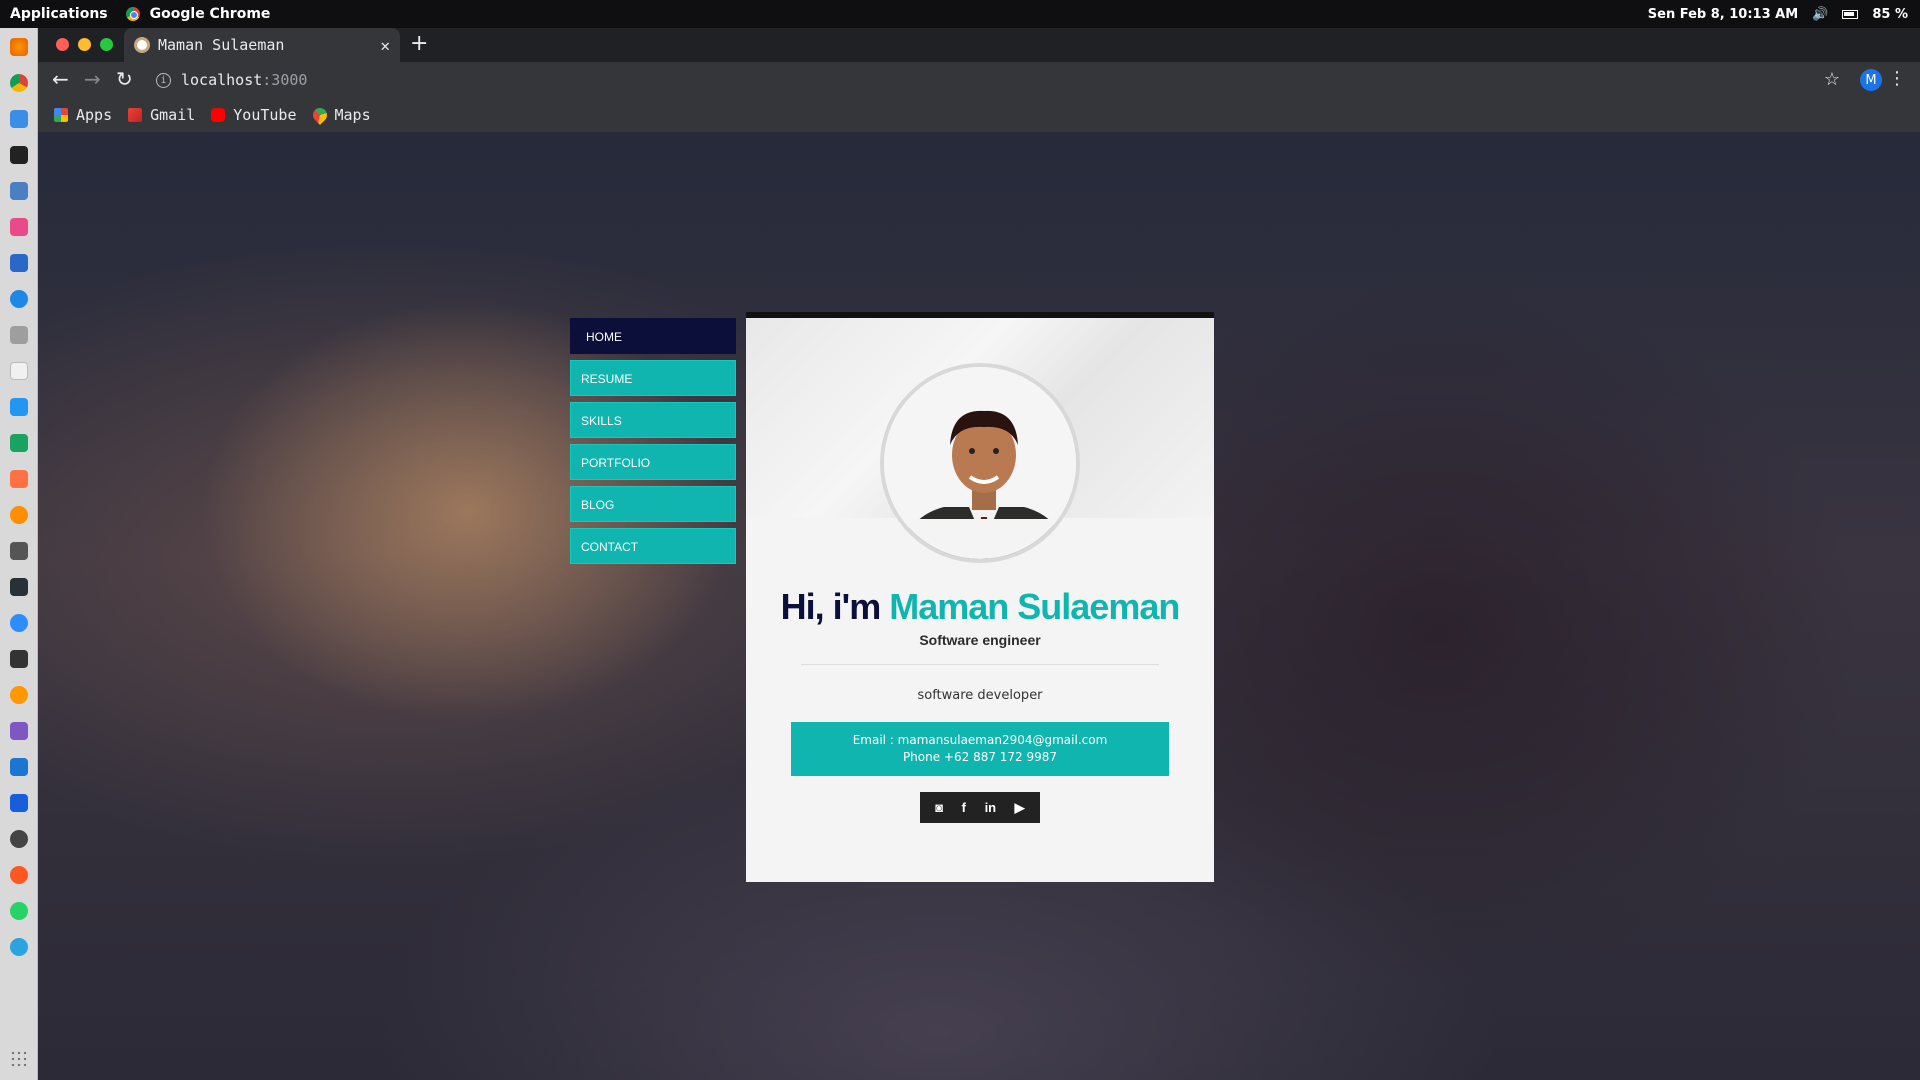 The width and height of the screenshot is (1920, 1080). Describe the element at coordinates (1723, 14) in the screenshot. I see `datetime: Sen Feb 8, 10:13 AM` at that location.